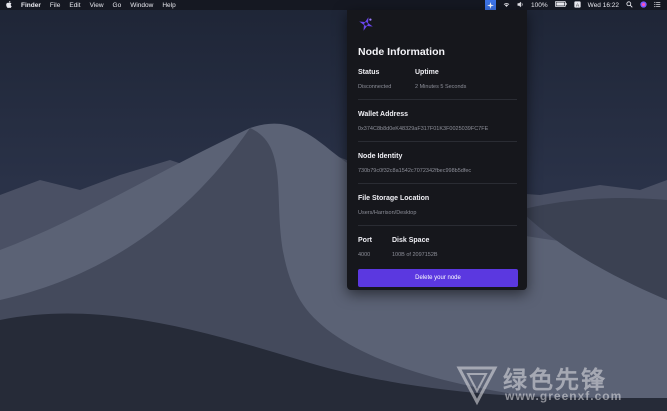 The width and height of the screenshot is (667, 411). What do you see at coordinates (427, 72) in the screenshot?
I see `uptime-label: Uptime` at bounding box center [427, 72].